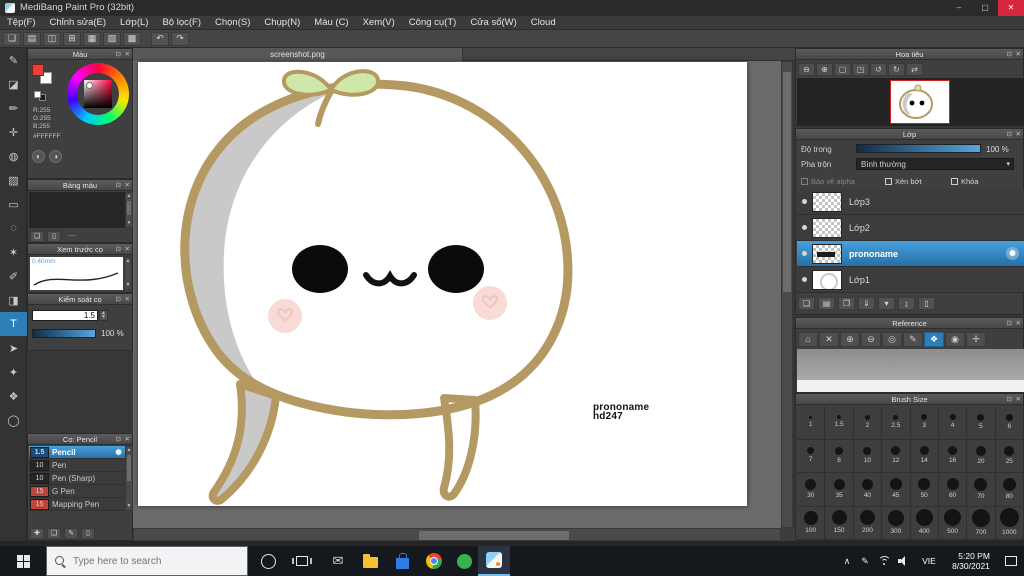 The height and width of the screenshot is (576, 1024). Describe the element at coordinates (21, 23) in the screenshot. I see `menu-item: Tệp(F)` at that location.